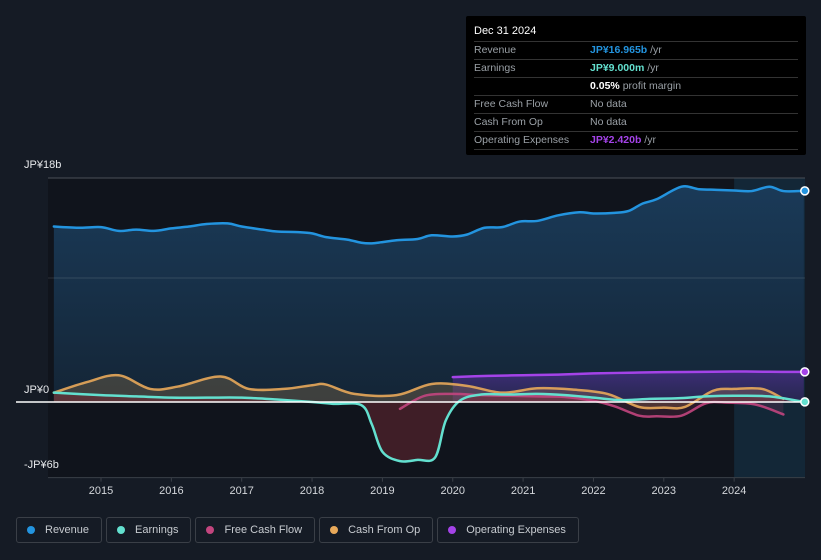  I want to click on tooltip-row: Earnings JP¥9.000m /yr, so click(636, 69).